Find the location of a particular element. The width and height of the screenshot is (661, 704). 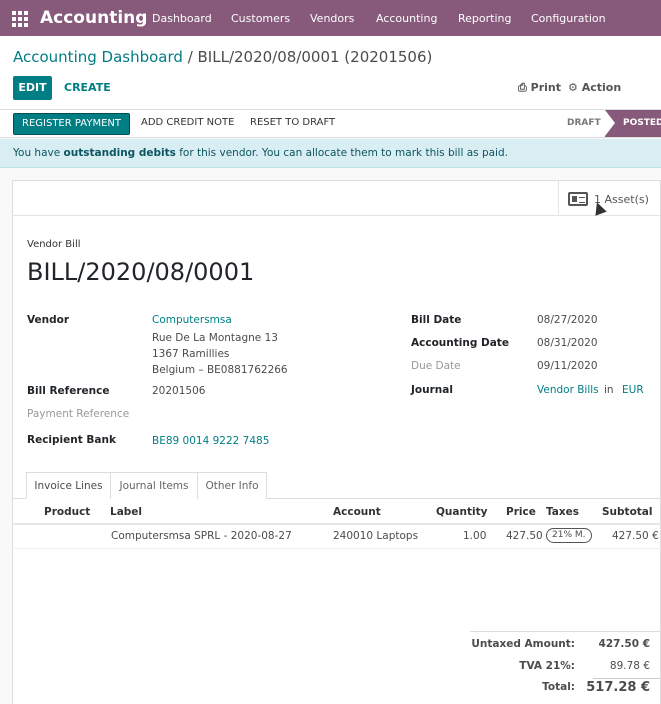

add-credit-note-button: ADD CREDIT NOTE is located at coordinates (187, 122).